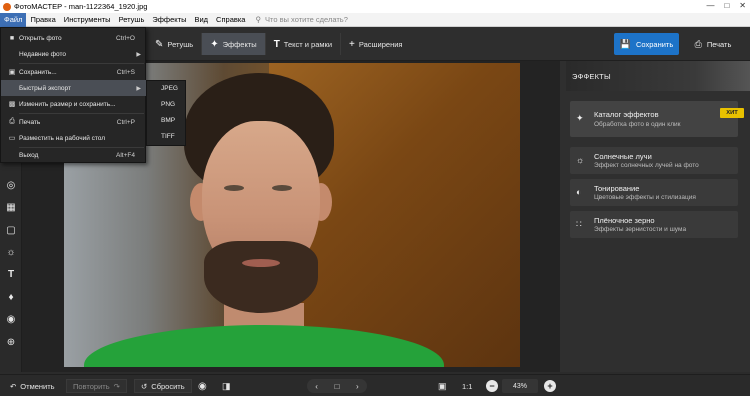 This screenshot has width=750, height=396. Describe the element at coordinates (73, 72) in the screenshot. I see `menu-item-save: ▣ Сохранить... Ctrl+S` at that location.